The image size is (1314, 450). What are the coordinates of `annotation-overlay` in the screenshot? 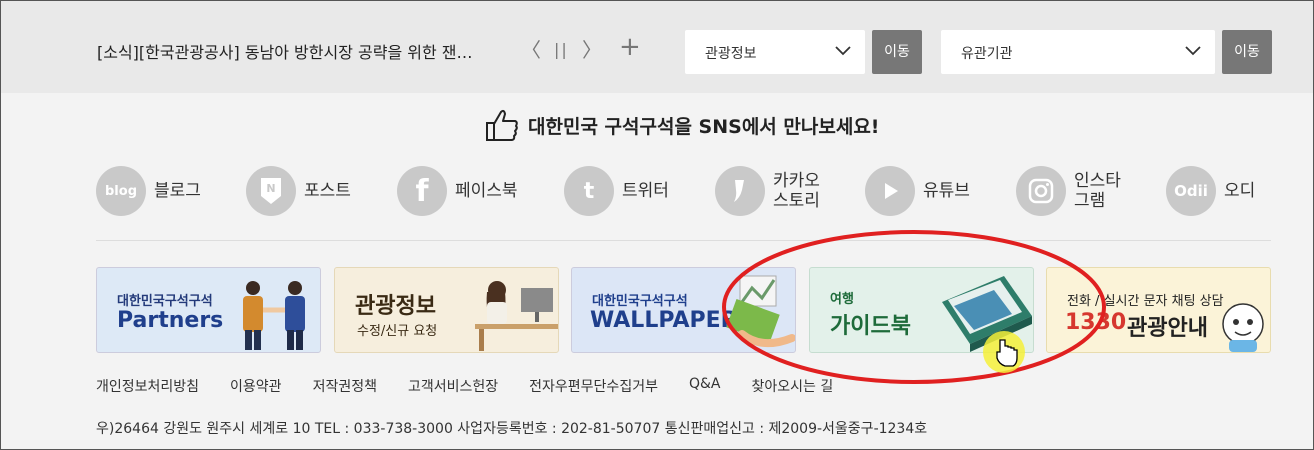 It's located at (914, 307).